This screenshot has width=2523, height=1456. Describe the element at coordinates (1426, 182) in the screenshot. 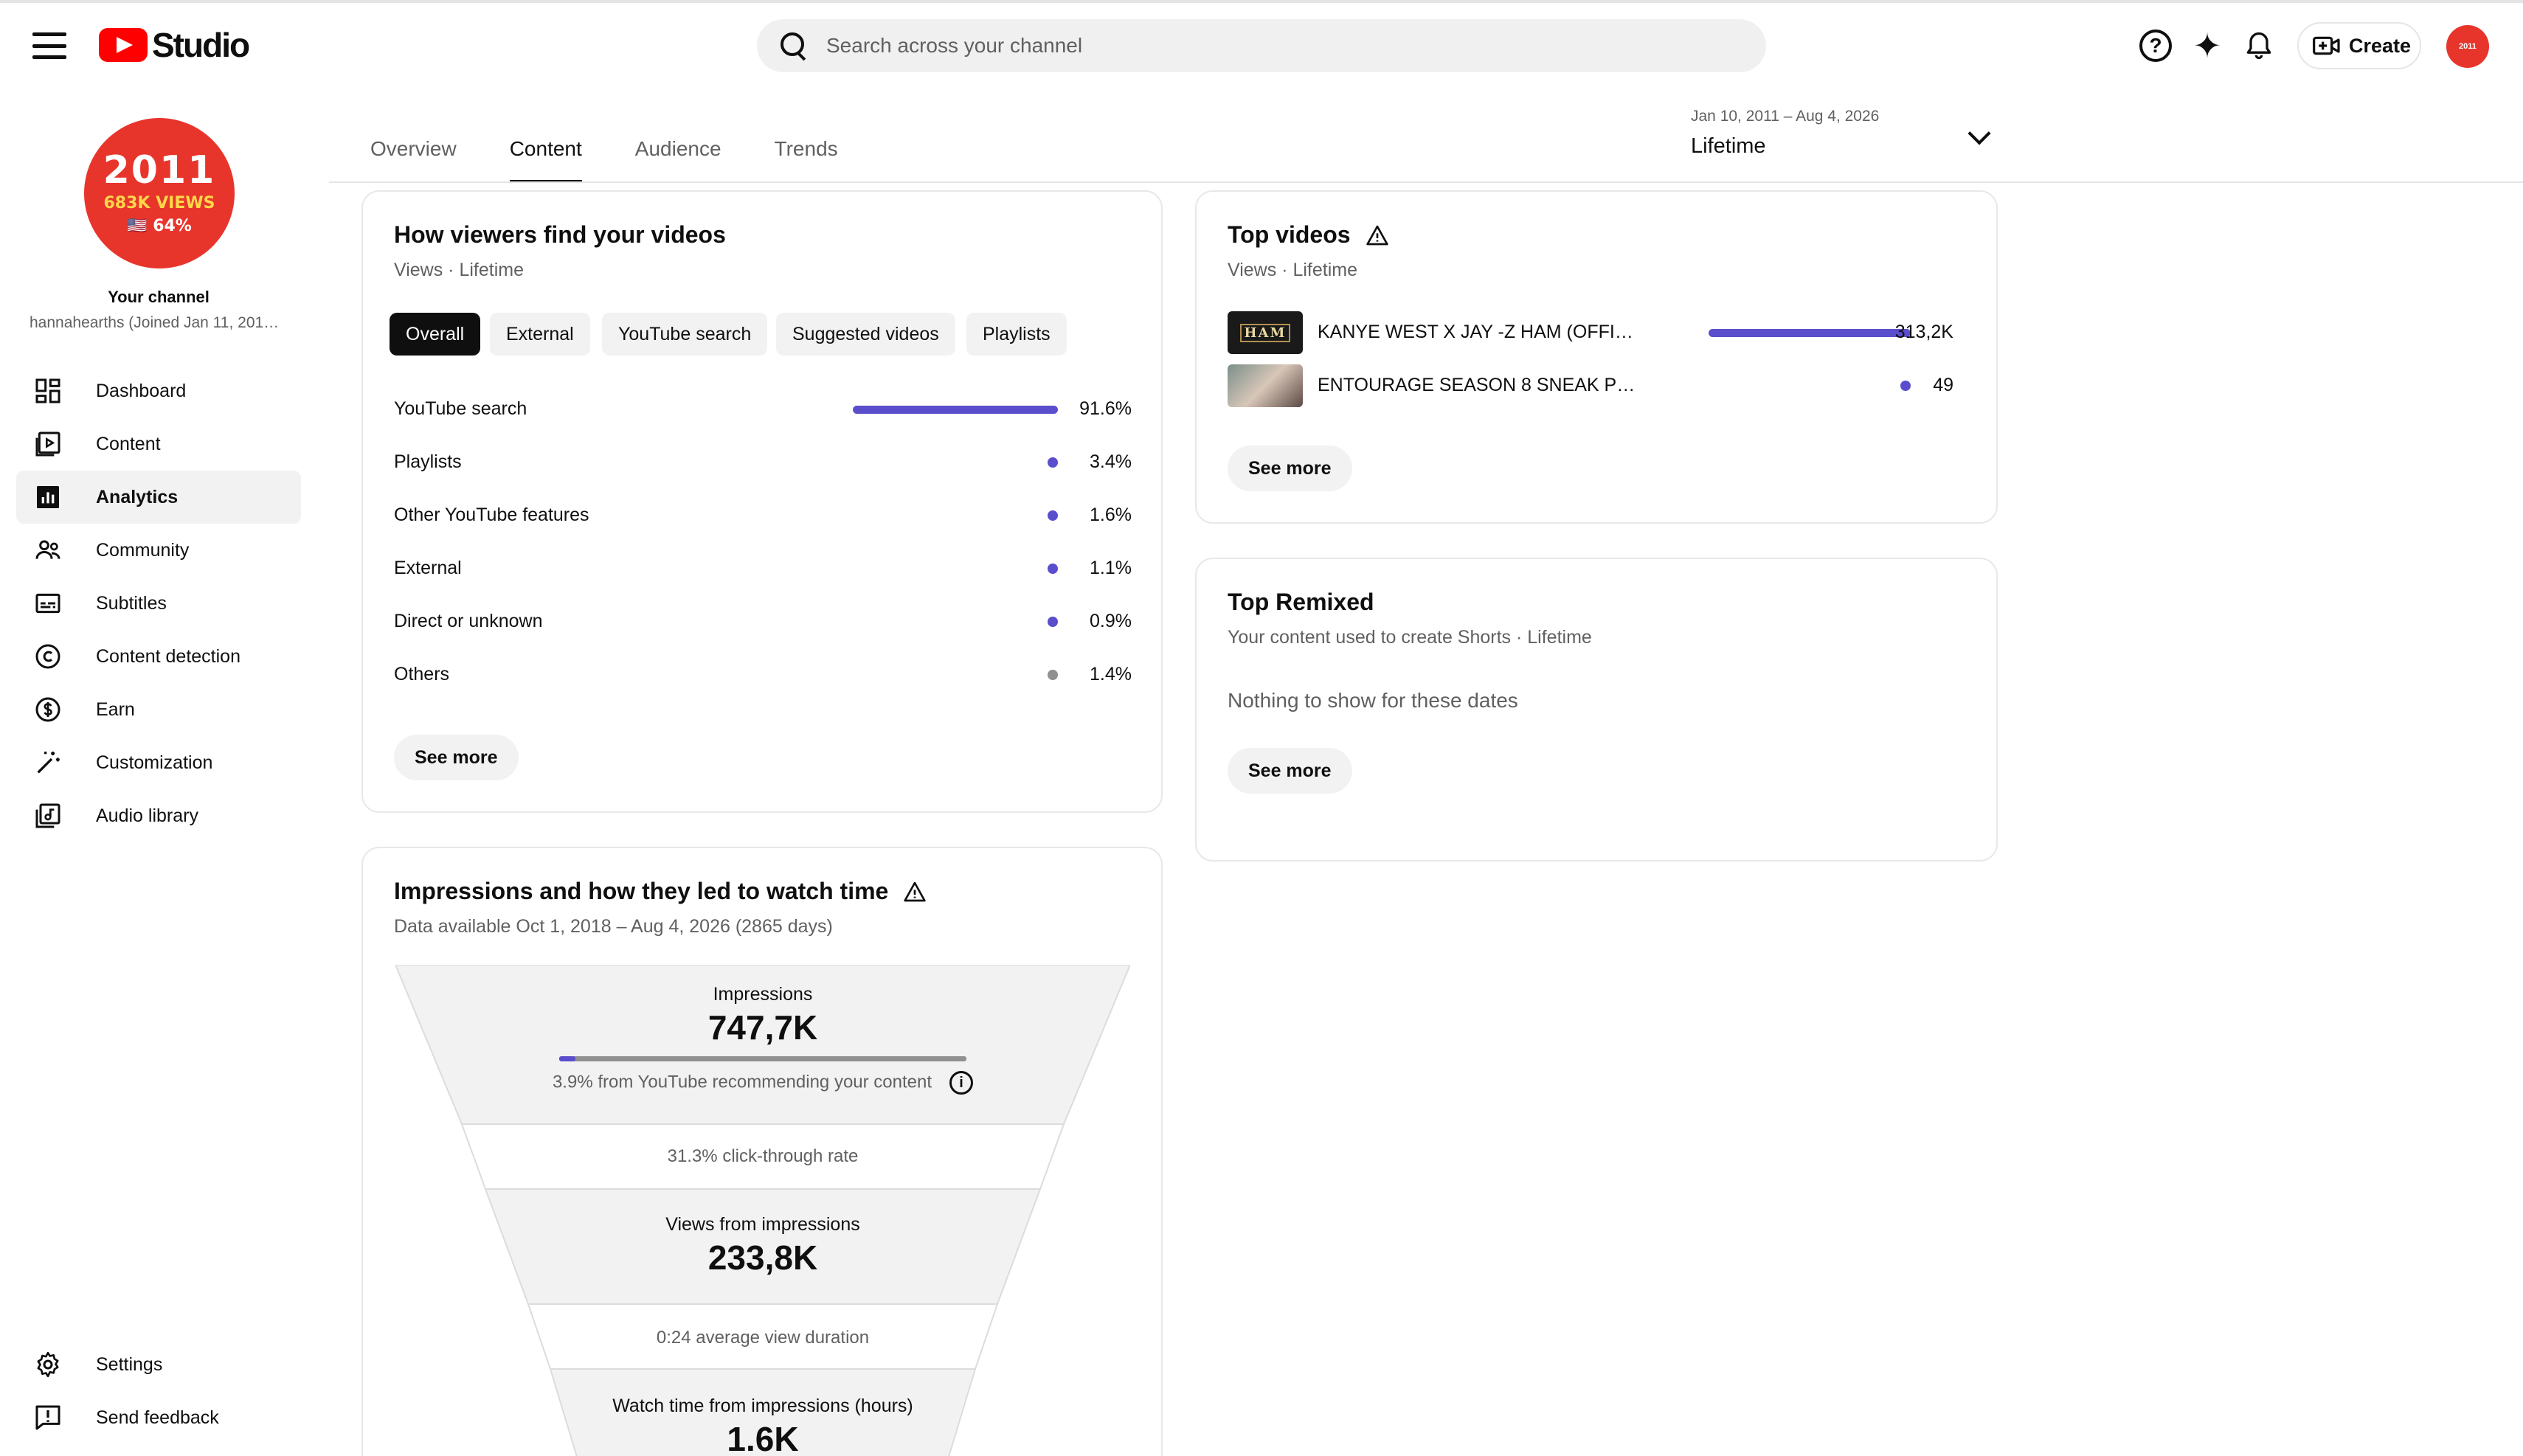

I see `tabs-divider` at that location.